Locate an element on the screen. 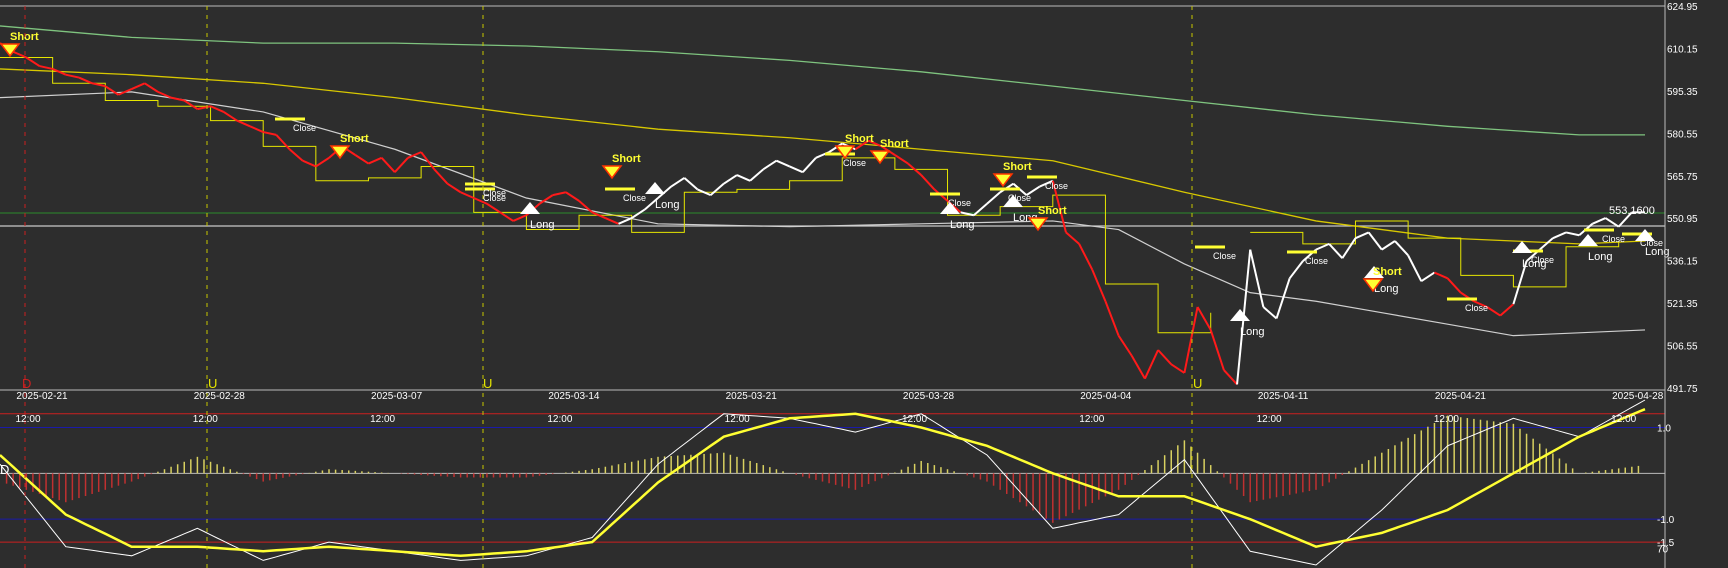  x-tick-date: 2025-04-21 is located at coordinates (1461, 396).